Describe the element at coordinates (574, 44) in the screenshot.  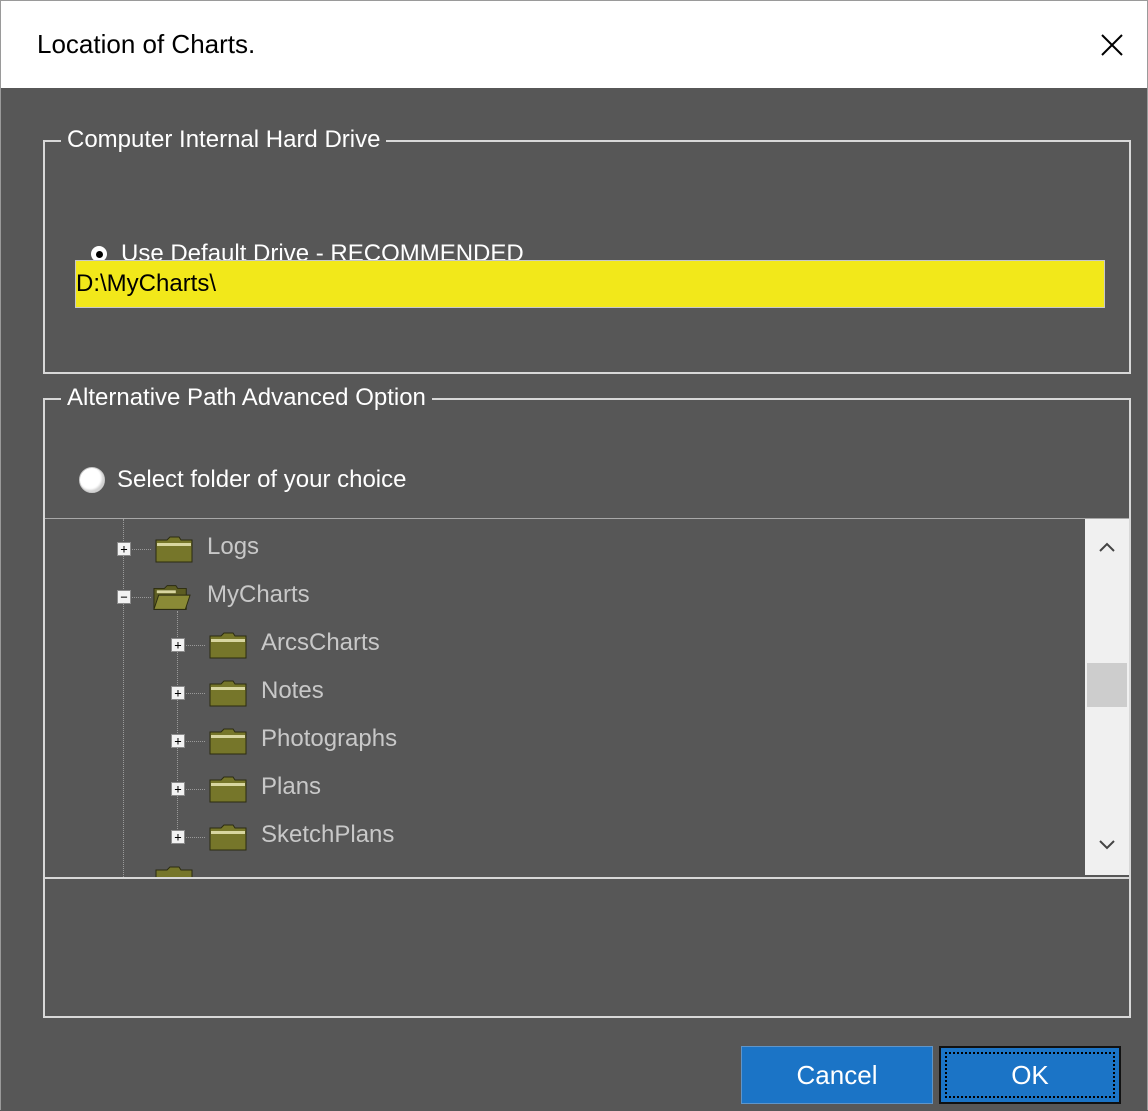
I see `title-bar: Location of Charts.` at that location.